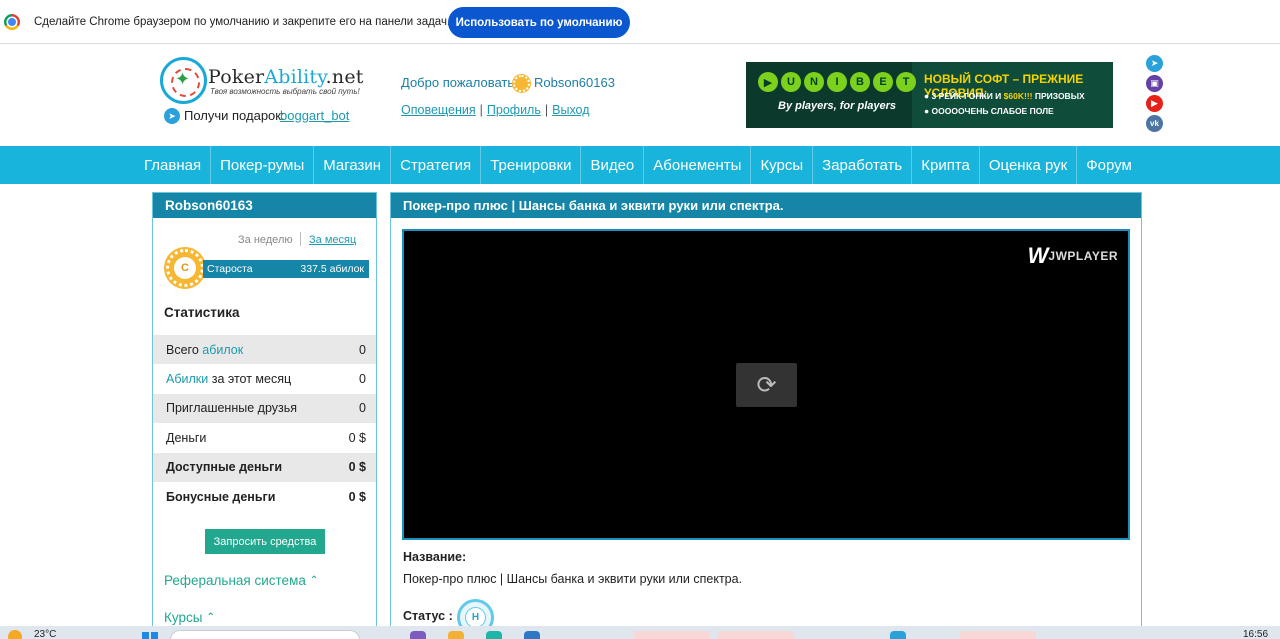 Image resolution: width=1280 pixels, height=639 pixels. Describe the element at coordinates (344, 77) in the screenshot. I see `logo-part-net: .net` at that location.